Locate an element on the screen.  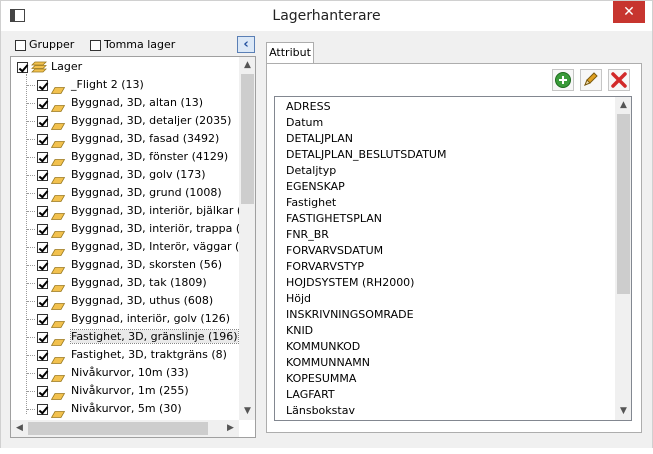
empty-layers-label: Tomma lager is located at coordinates (140, 44).